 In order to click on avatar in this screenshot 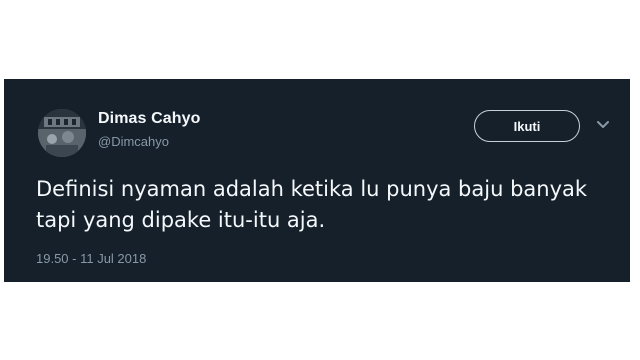, I will do `click(62, 133)`.